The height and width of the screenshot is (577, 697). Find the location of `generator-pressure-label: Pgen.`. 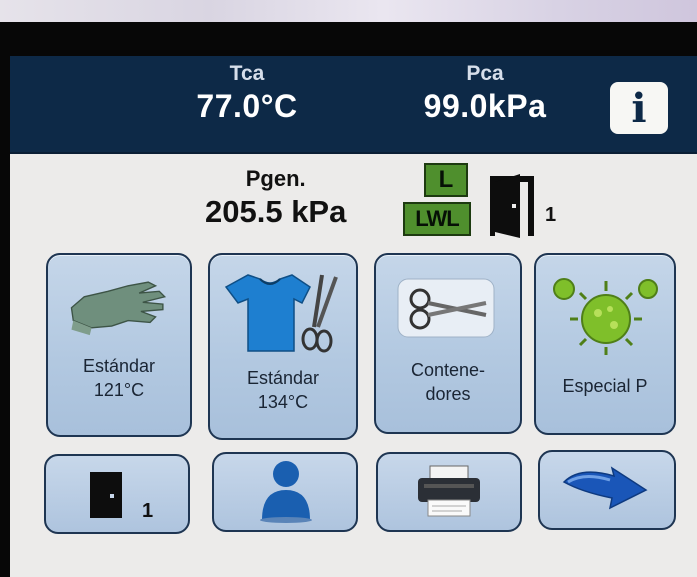

generator-pressure-label: Pgen. is located at coordinates (275, 178).